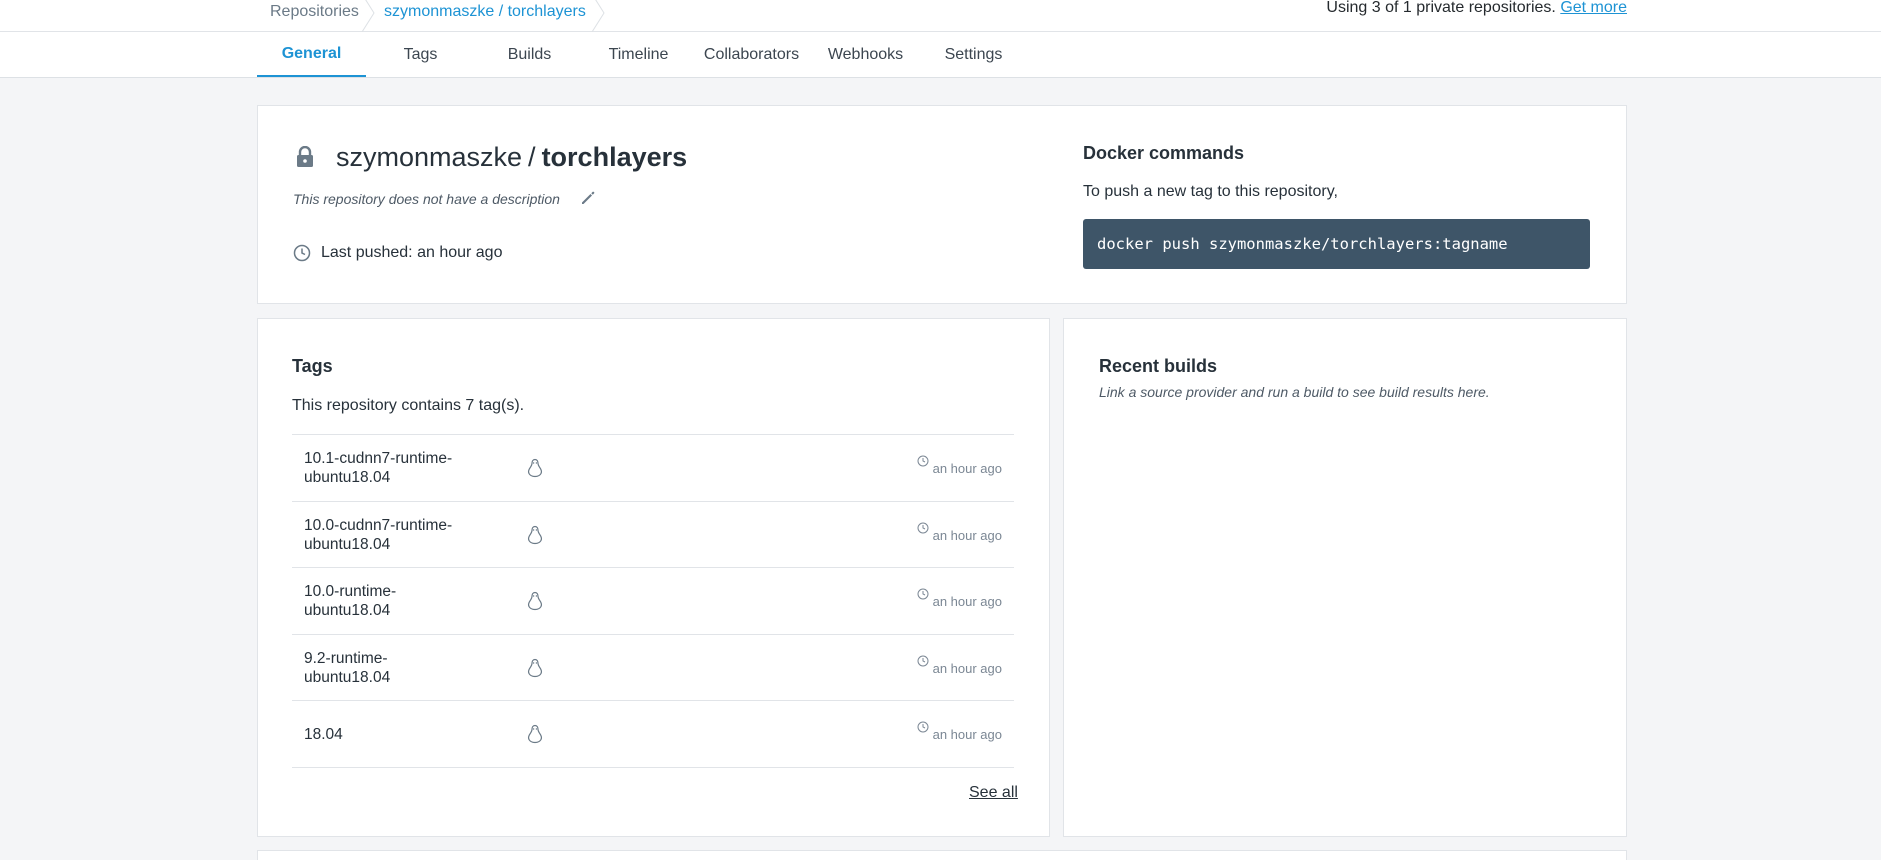  What do you see at coordinates (384, 734) in the screenshot?
I see `tag-name: 18.04` at bounding box center [384, 734].